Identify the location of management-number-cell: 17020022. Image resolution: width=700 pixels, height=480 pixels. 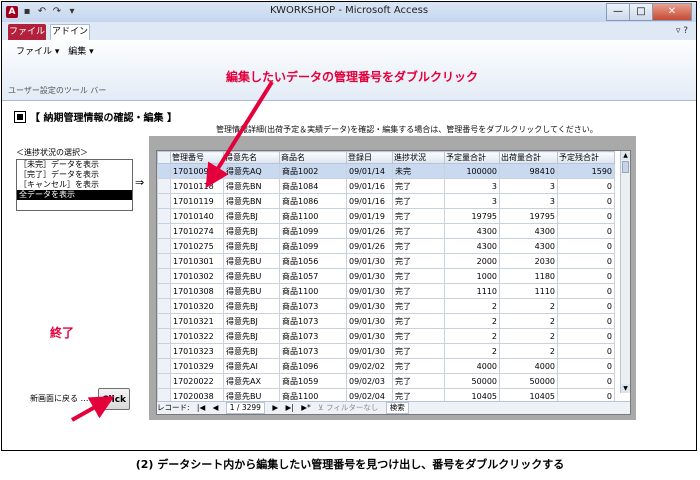
(197, 381).